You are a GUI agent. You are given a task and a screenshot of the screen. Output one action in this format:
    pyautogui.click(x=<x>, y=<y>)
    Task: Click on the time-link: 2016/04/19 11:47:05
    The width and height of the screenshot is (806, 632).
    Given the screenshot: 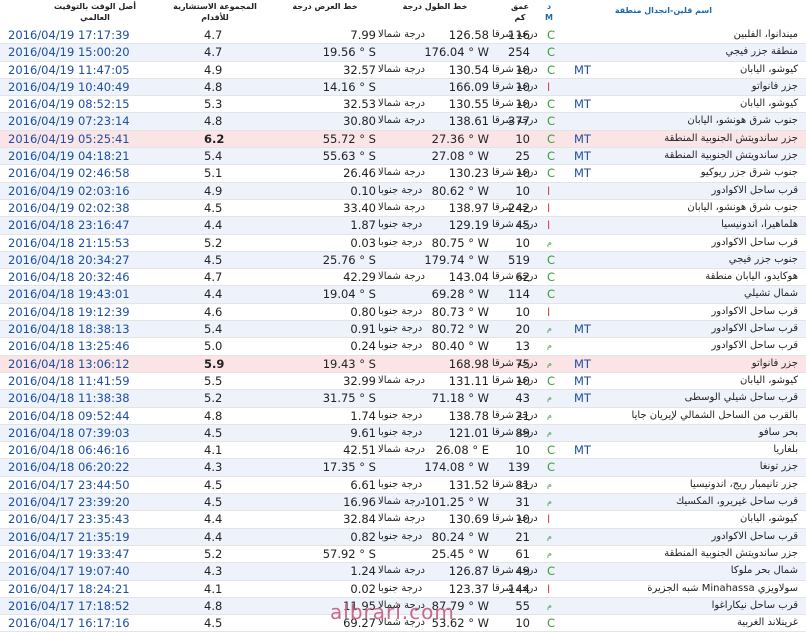 What is the action you would take?
    pyautogui.click(x=69, y=70)
    